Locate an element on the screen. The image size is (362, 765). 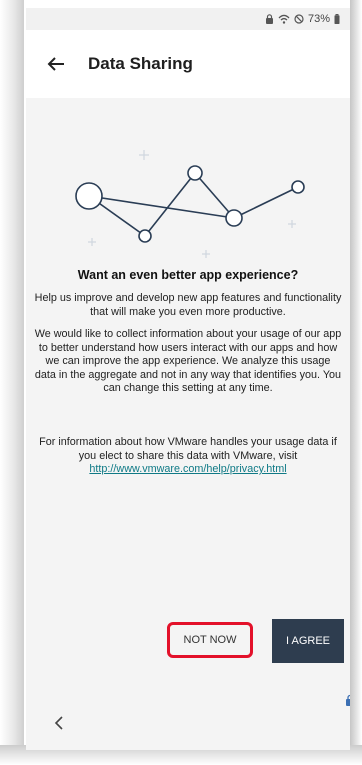
frame-shadow-right is located at coordinates (356, 382).